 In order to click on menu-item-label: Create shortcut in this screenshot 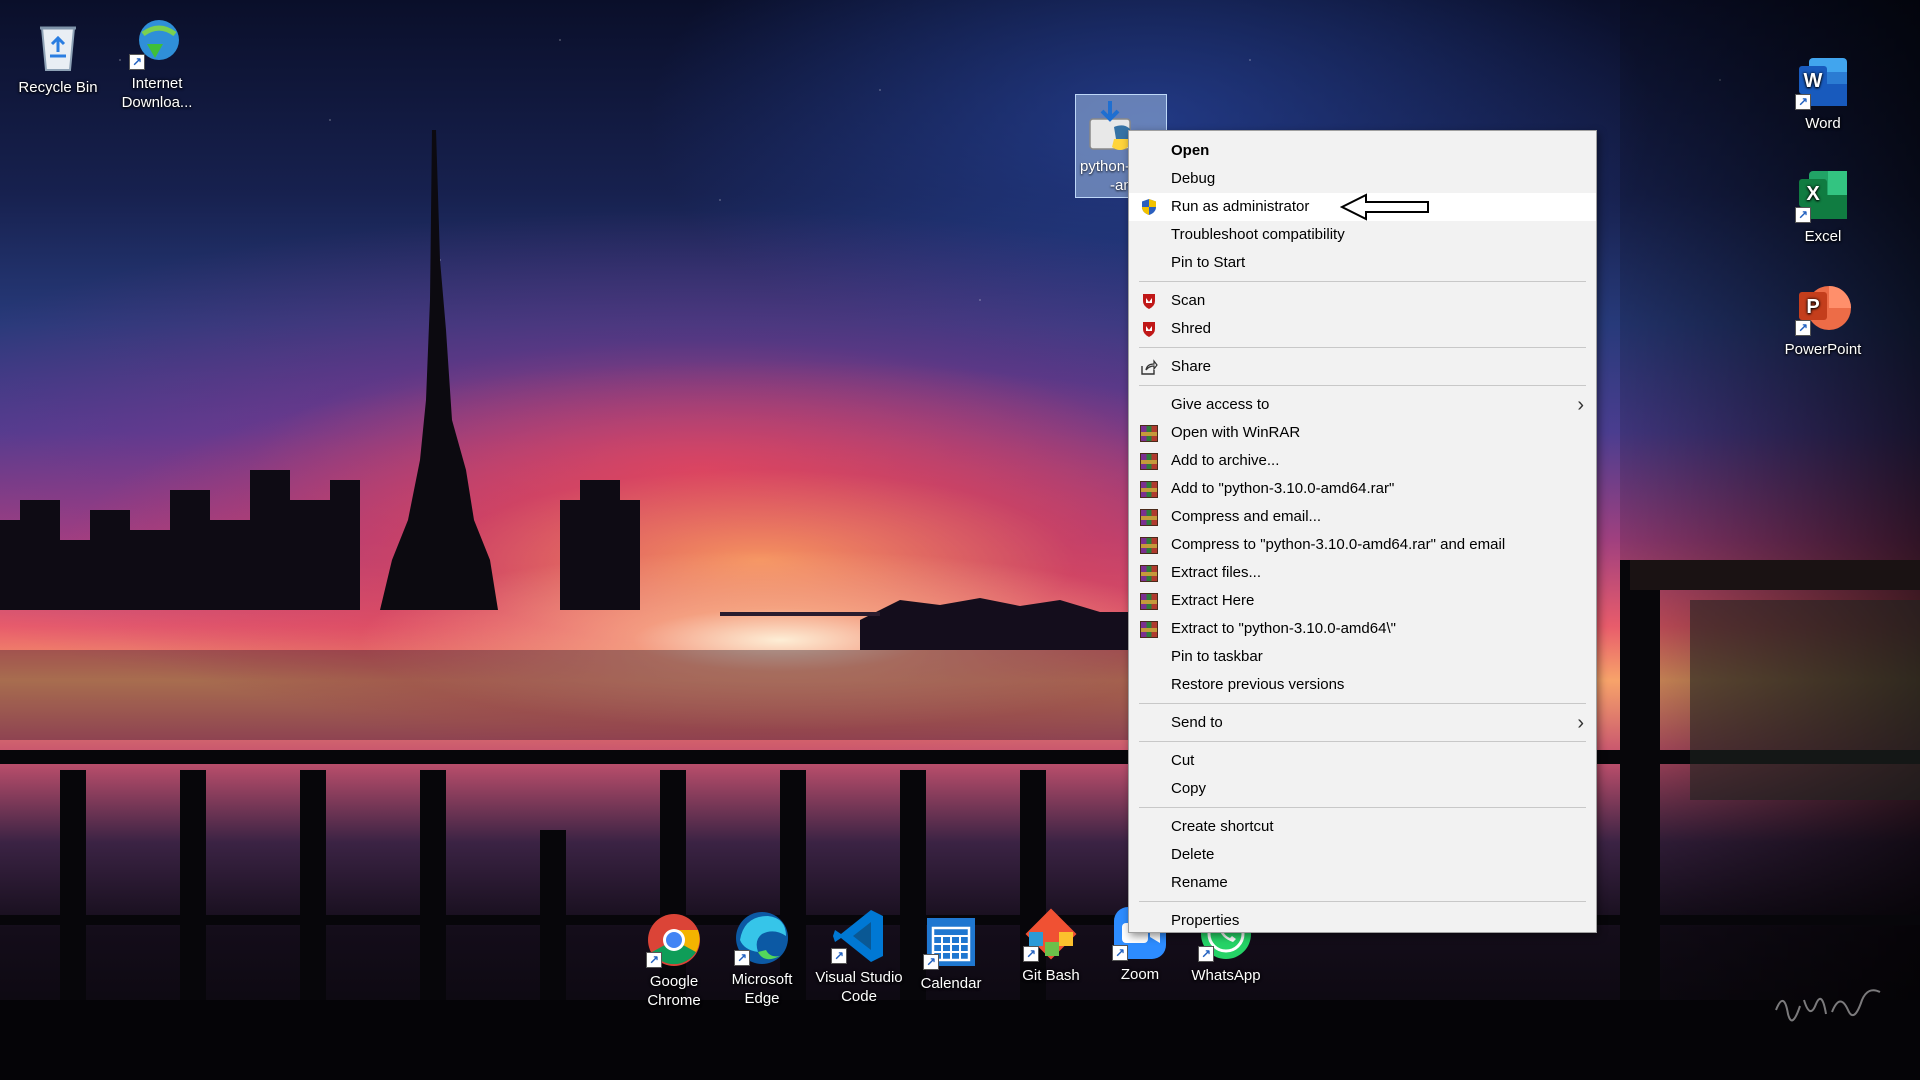, I will do `click(1222, 826)`.